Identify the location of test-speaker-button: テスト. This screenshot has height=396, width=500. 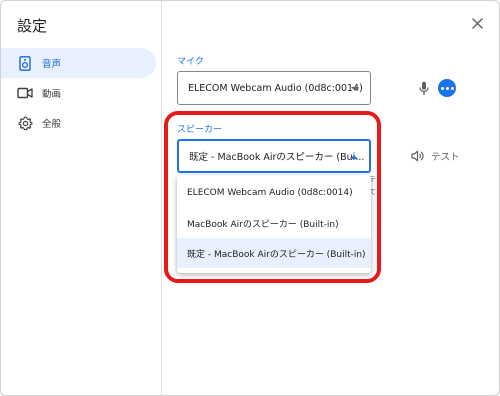
(435, 156).